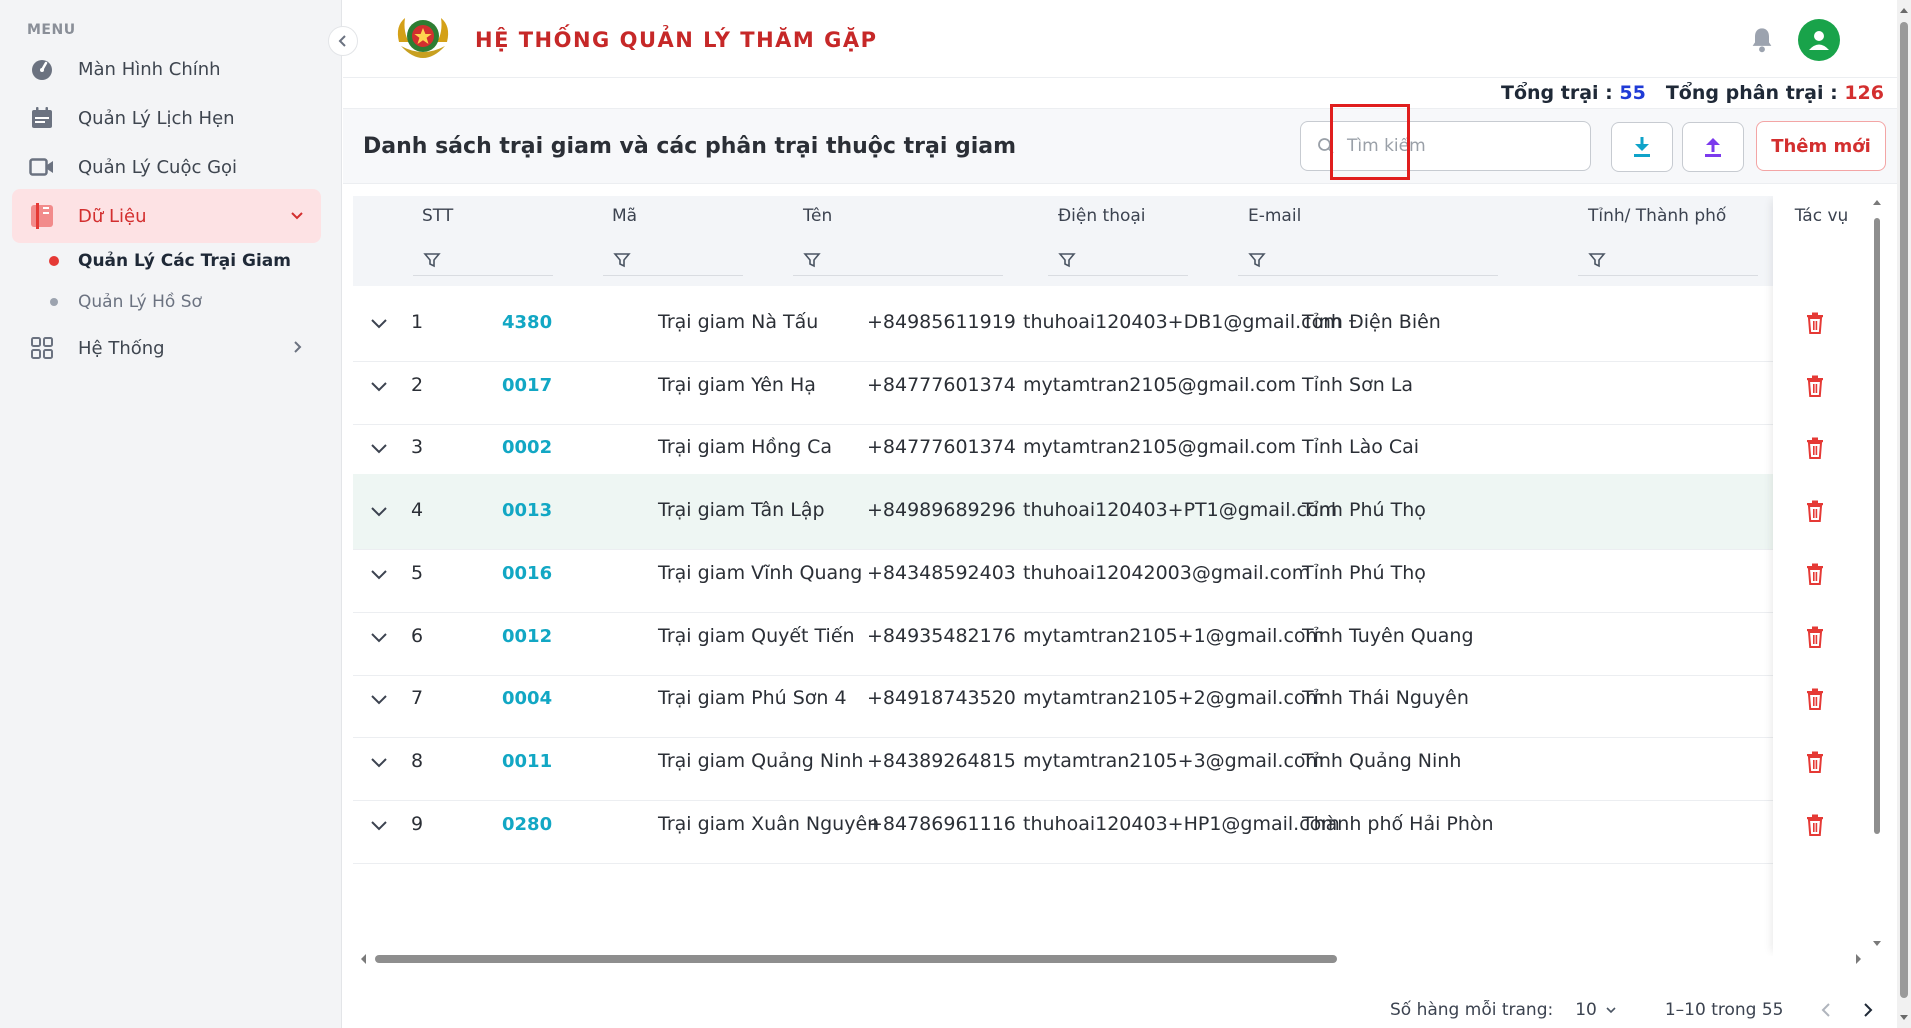 This screenshot has height=1028, width=1911. I want to click on column-header-province: Tỉnh/ Thành phố, so click(1657, 216).